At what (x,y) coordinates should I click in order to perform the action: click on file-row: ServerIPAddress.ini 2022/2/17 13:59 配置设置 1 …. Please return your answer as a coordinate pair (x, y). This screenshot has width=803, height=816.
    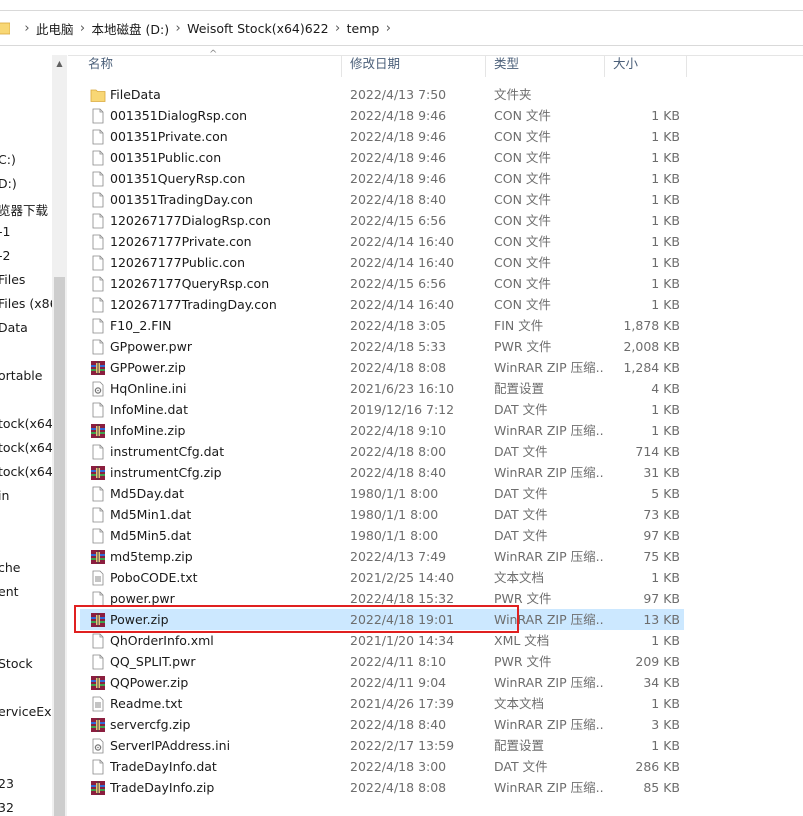
    Looking at the image, I should click on (382, 745).